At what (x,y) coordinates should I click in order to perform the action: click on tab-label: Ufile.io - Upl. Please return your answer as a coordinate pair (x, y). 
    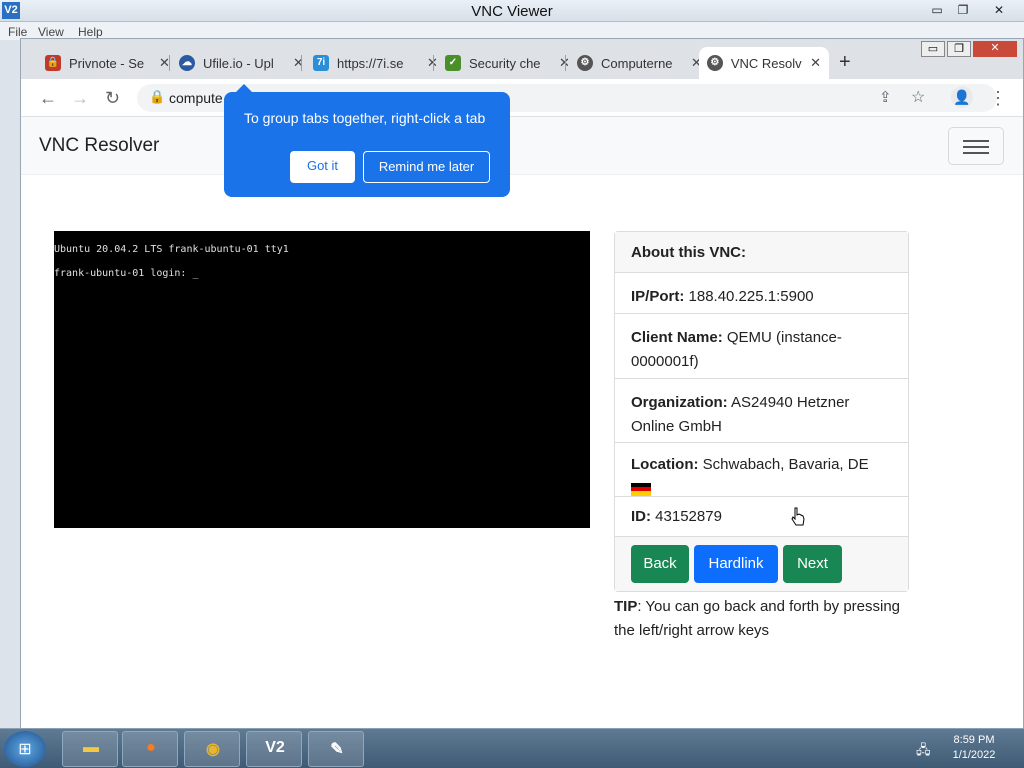
    Looking at the image, I should click on (238, 63).